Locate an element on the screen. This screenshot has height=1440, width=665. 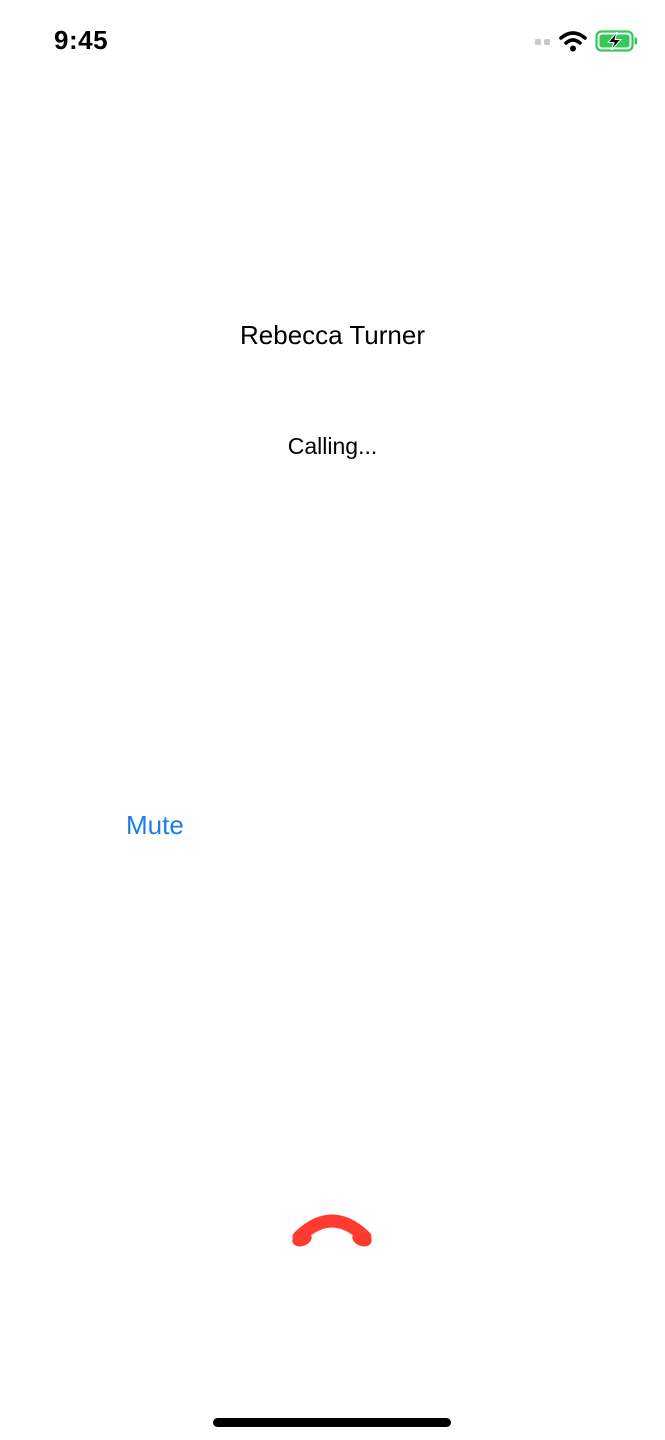
signal-icon is located at coordinates (542, 42).